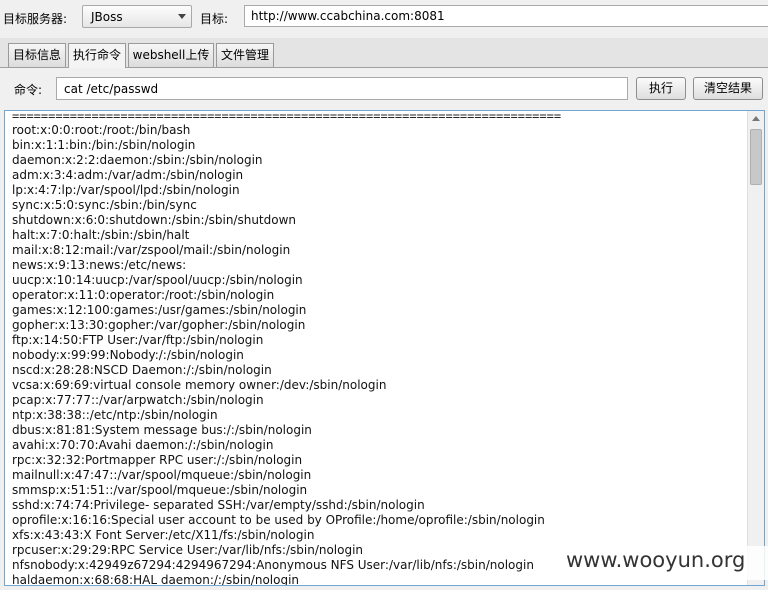 This screenshot has height=590, width=768. What do you see at coordinates (137, 160) in the screenshot?
I see `output-line: daemon:x:2:2:daemon:/sbin:/sbin/nologin` at bounding box center [137, 160].